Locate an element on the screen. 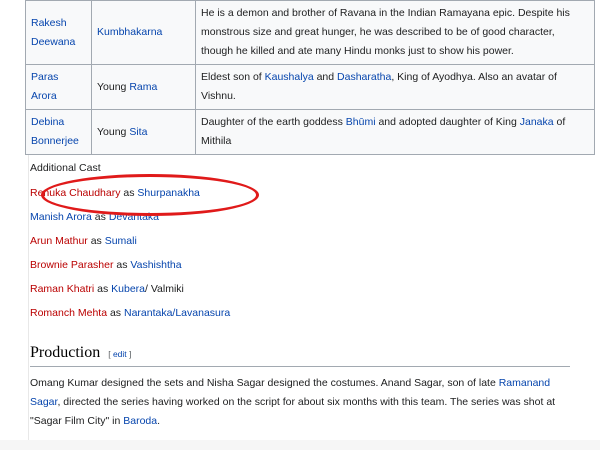 The image size is (600, 450). list-item: Romanch Mehta as Narantaka/Lavanasura is located at coordinates (130, 318).